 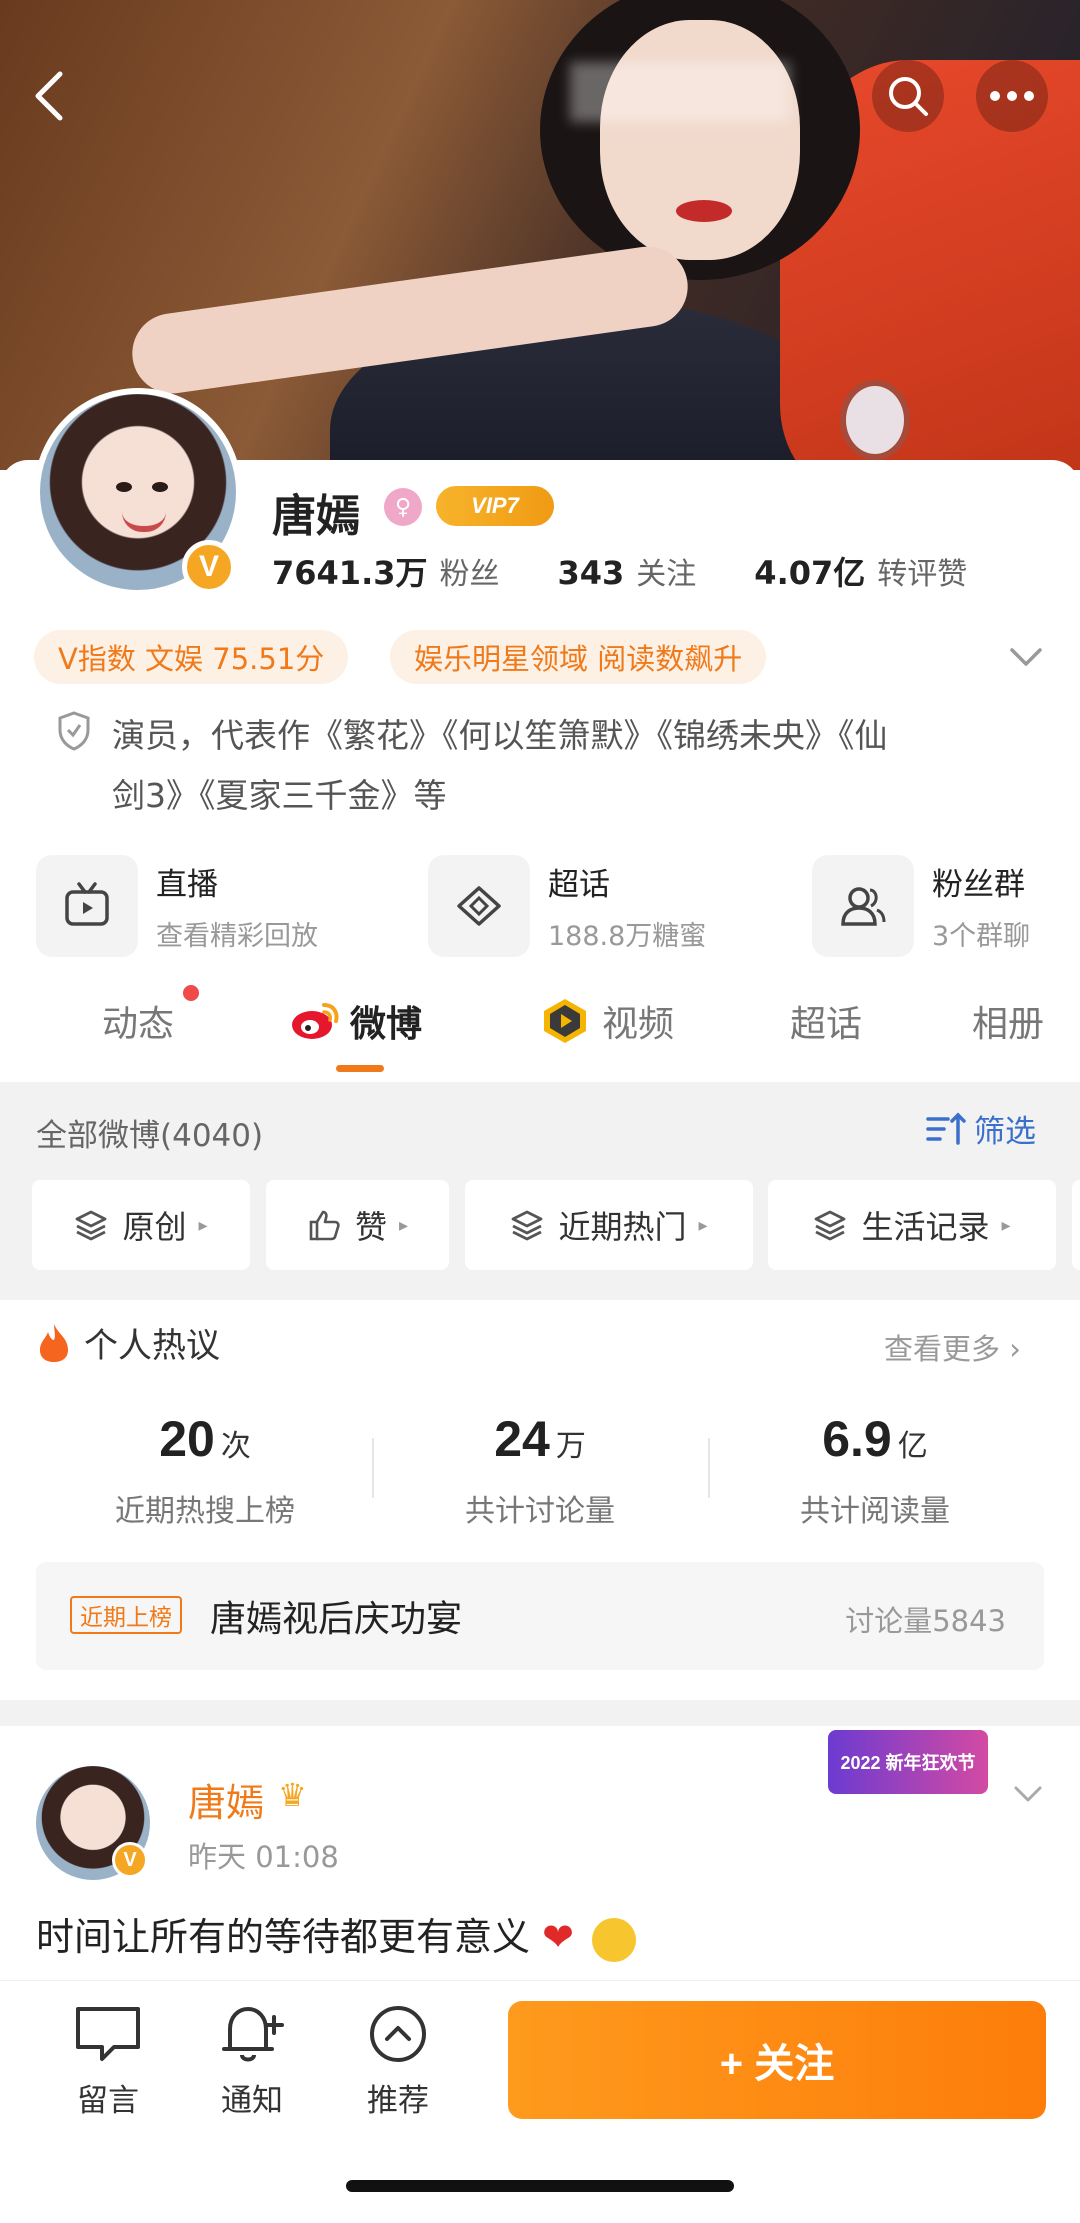 What do you see at coordinates (283, 1937) in the screenshot?
I see `post-text: 时间让所有的等待都更有意义` at bounding box center [283, 1937].